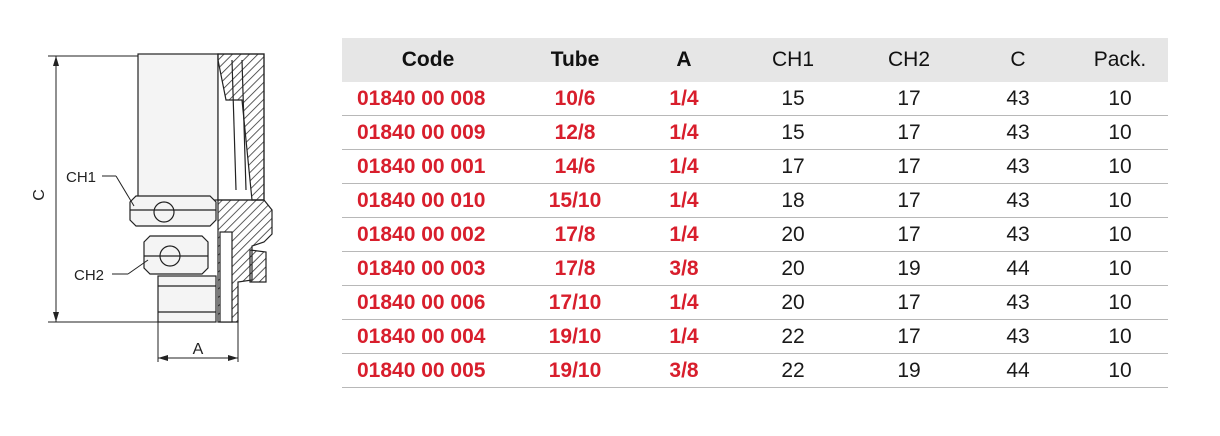  Describe the element at coordinates (428, 132) in the screenshot. I see `cell-code: 01840 00 009` at that location.